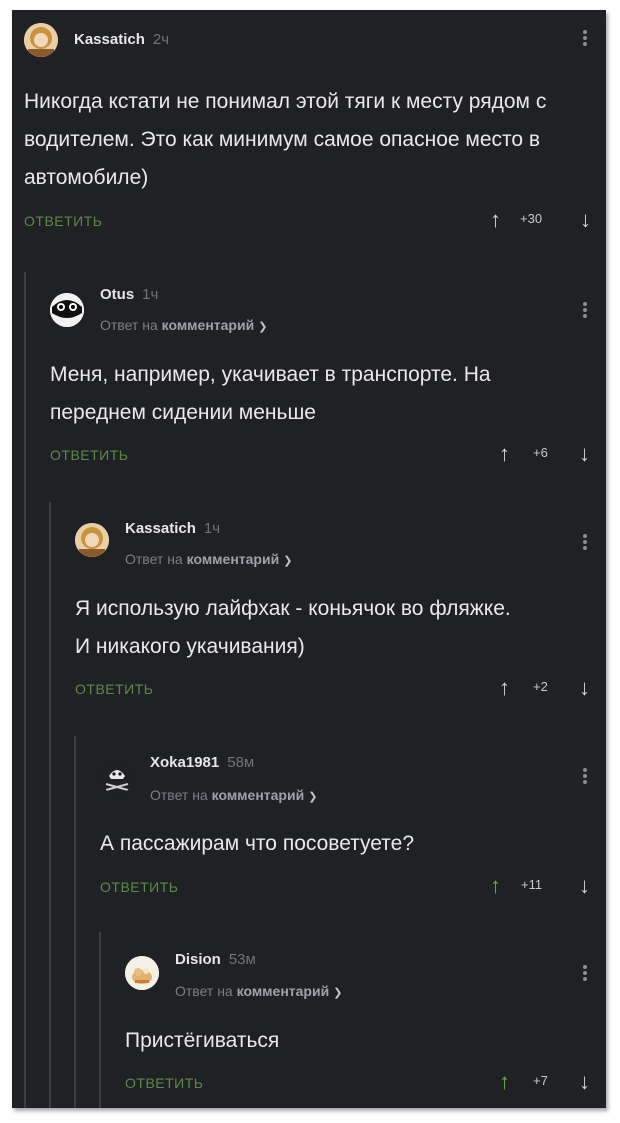  Describe the element at coordinates (184, 762) in the screenshot. I see `username: Xoka1981` at that location.